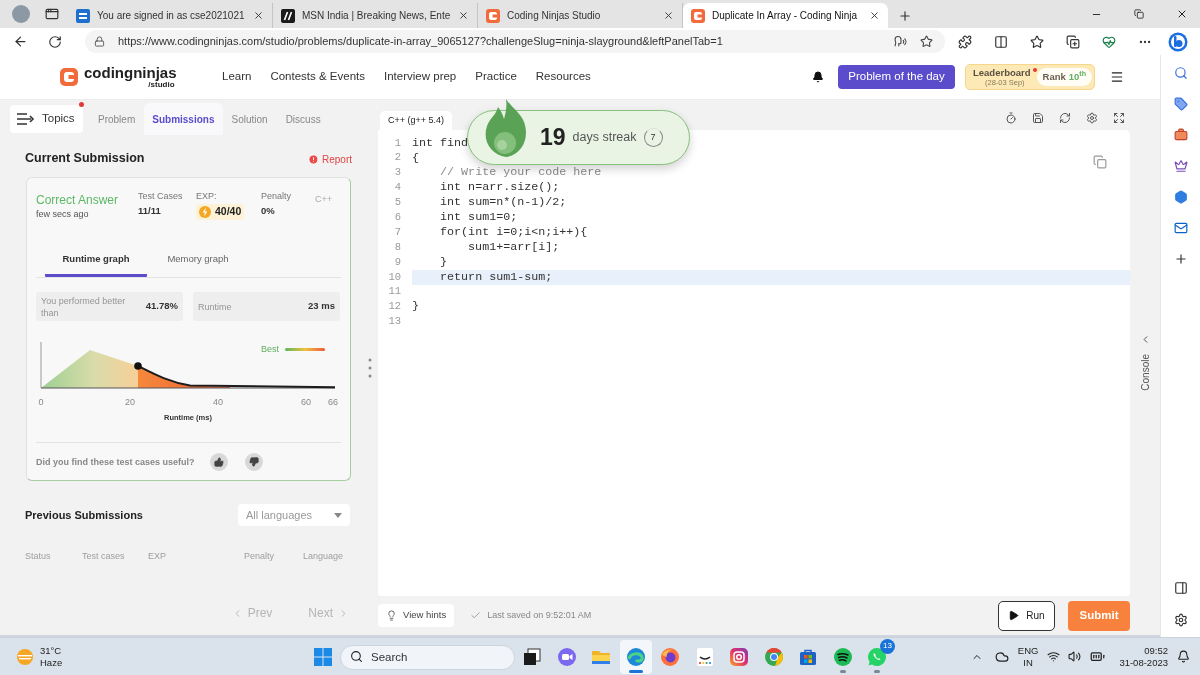 This screenshot has width=1200, height=675. What do you see at coordinates (228, 212) in the screenshot?
I see `stat-value: 40/40` at bounding box center [228, 212].